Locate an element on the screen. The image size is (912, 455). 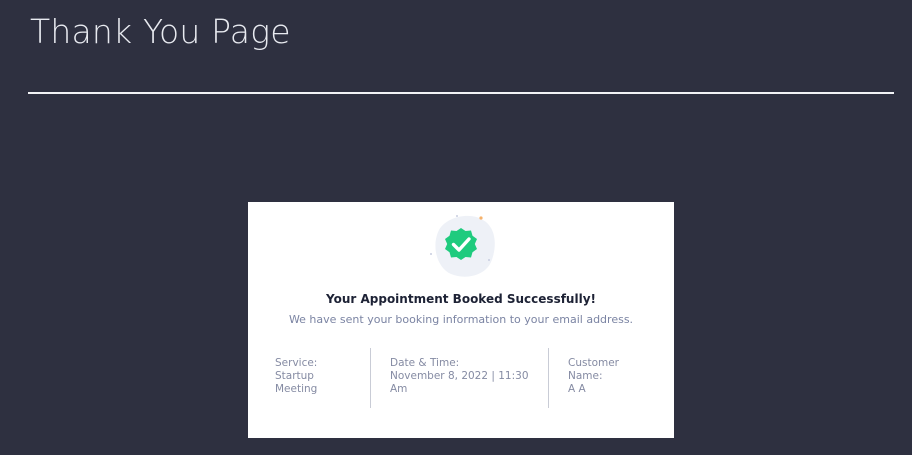
customer-label: Customer Name: is located at coordinates (594, 369).